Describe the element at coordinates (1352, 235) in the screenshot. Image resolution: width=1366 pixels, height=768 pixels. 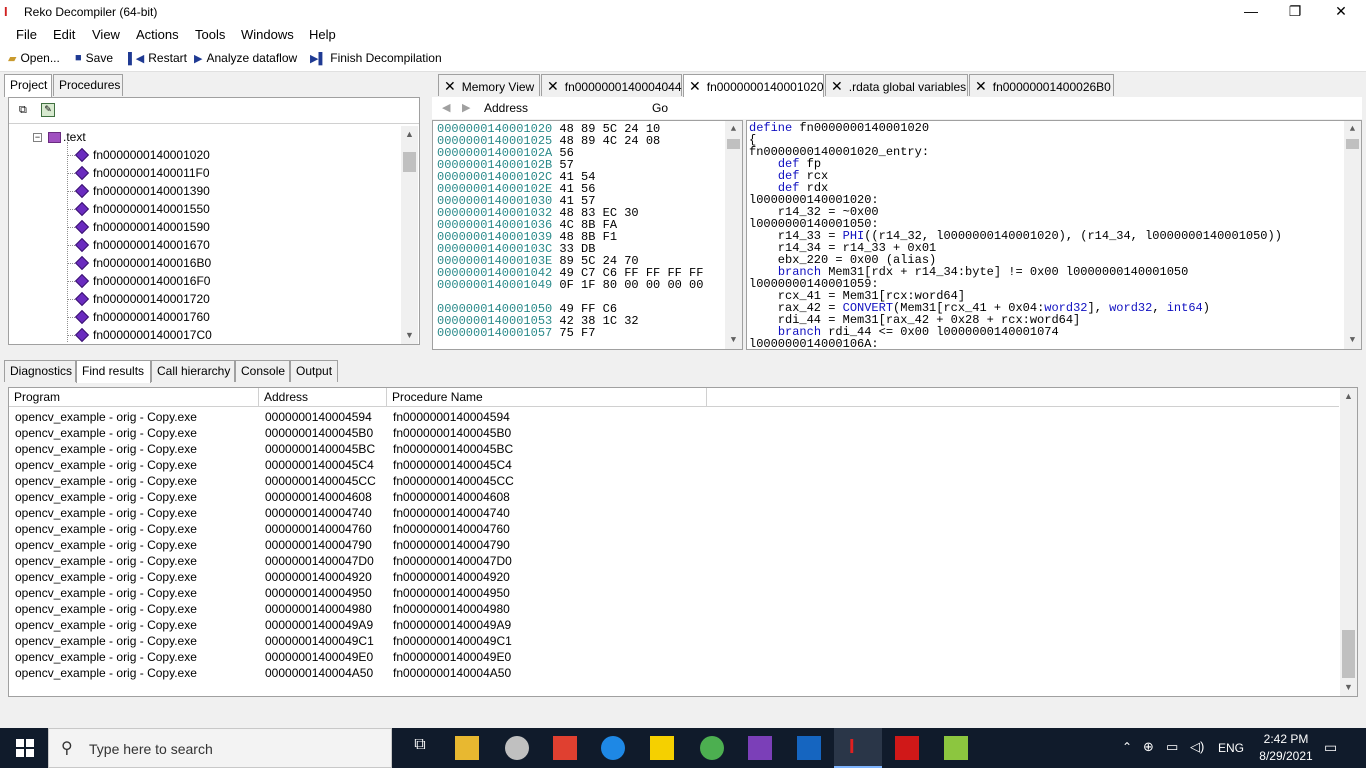
I see `code-scrollbar: ▲ ▼` at that location.